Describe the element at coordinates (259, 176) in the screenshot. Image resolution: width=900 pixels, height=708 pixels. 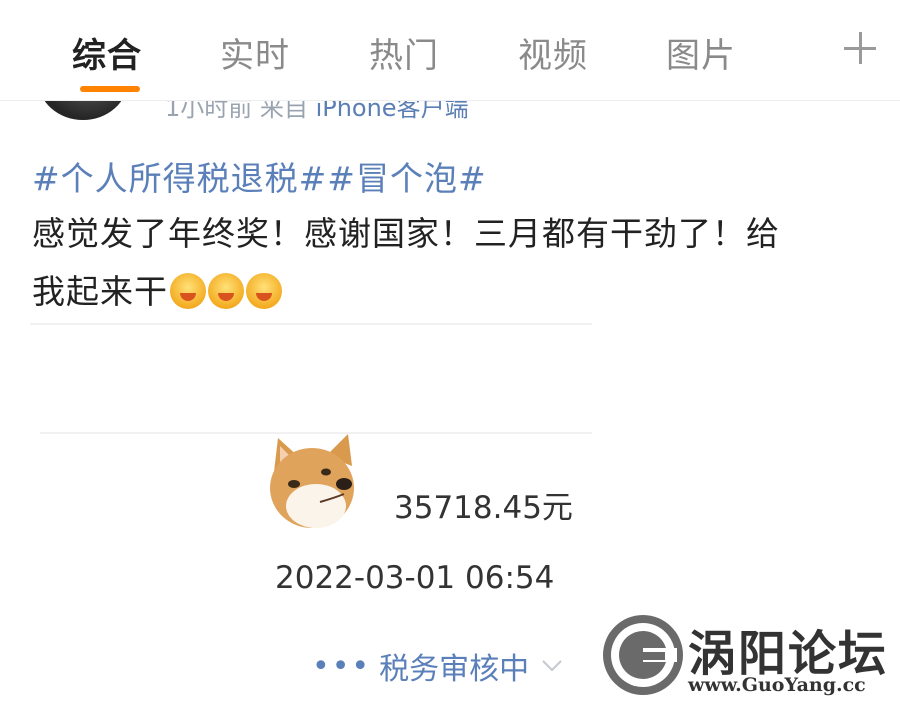
I see `post-hashtags: #个人所得税退税##冒个泡#` at that location.